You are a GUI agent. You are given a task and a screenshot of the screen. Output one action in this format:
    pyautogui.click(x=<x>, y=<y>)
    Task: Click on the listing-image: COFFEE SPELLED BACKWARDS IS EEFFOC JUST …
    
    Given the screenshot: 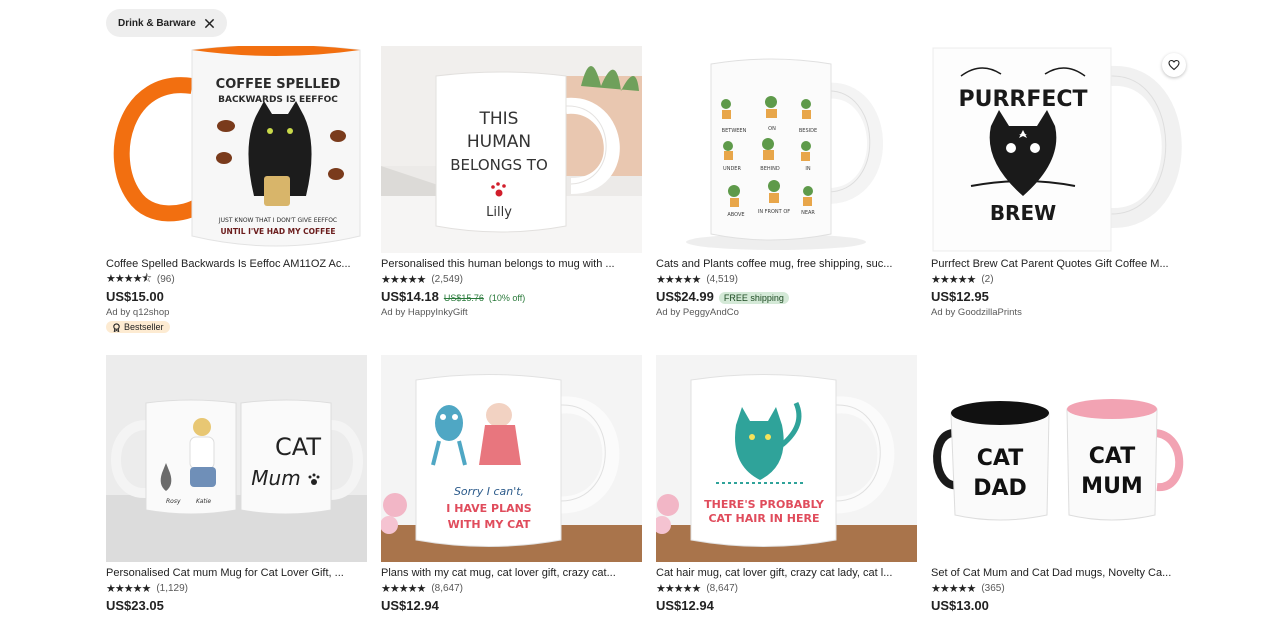 What is the action you would take?
    pyautogui.click(x=236, y=149)
    